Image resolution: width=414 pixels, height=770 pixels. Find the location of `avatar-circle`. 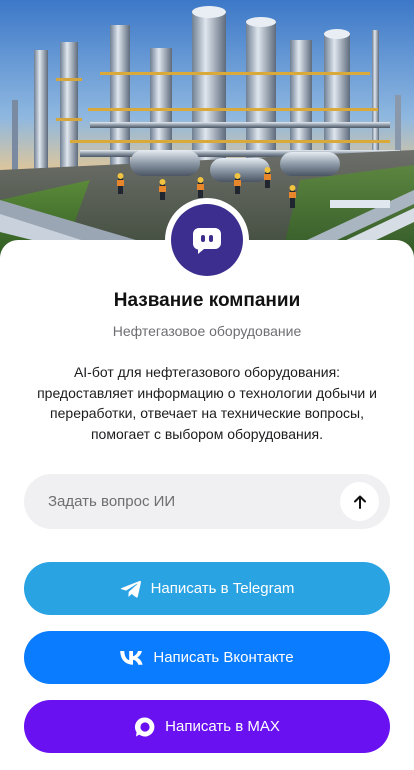

avatar-circle is located at coordinates (207, 240).